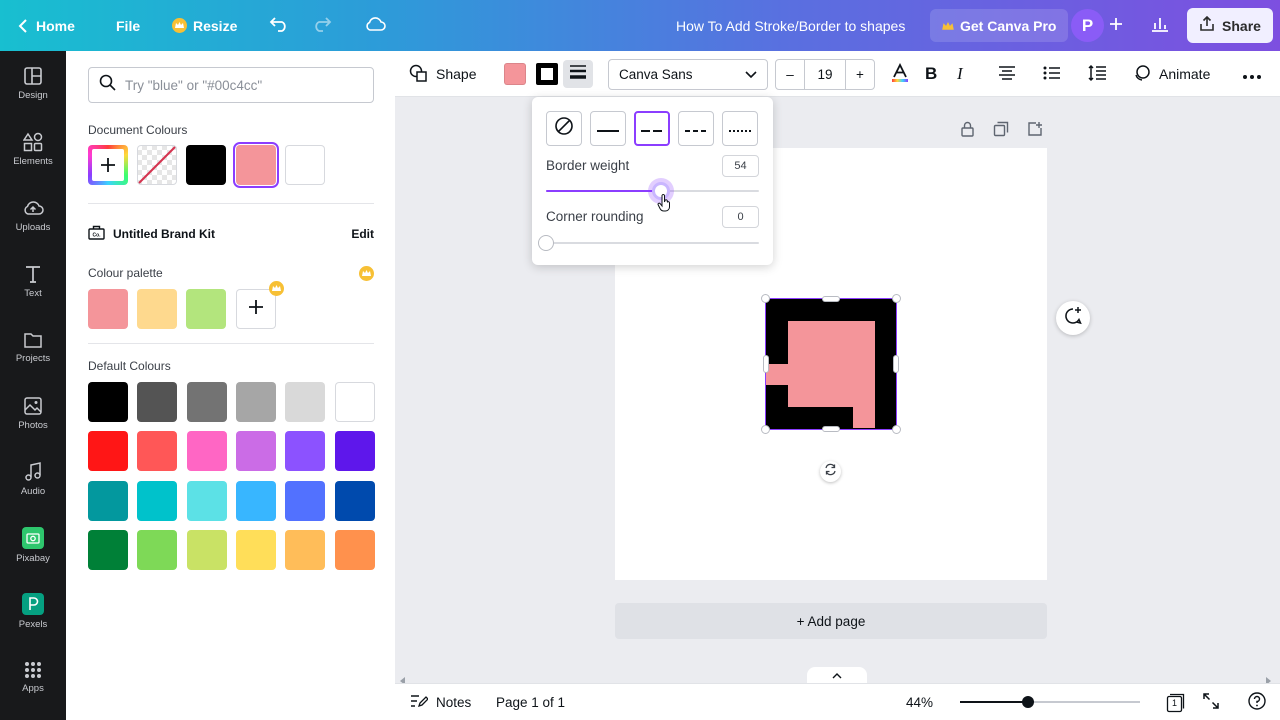 Image resolution: width=1280 pixels, height=720 pixels. I want to click on rail-item-design: Design, so click(33, 83).